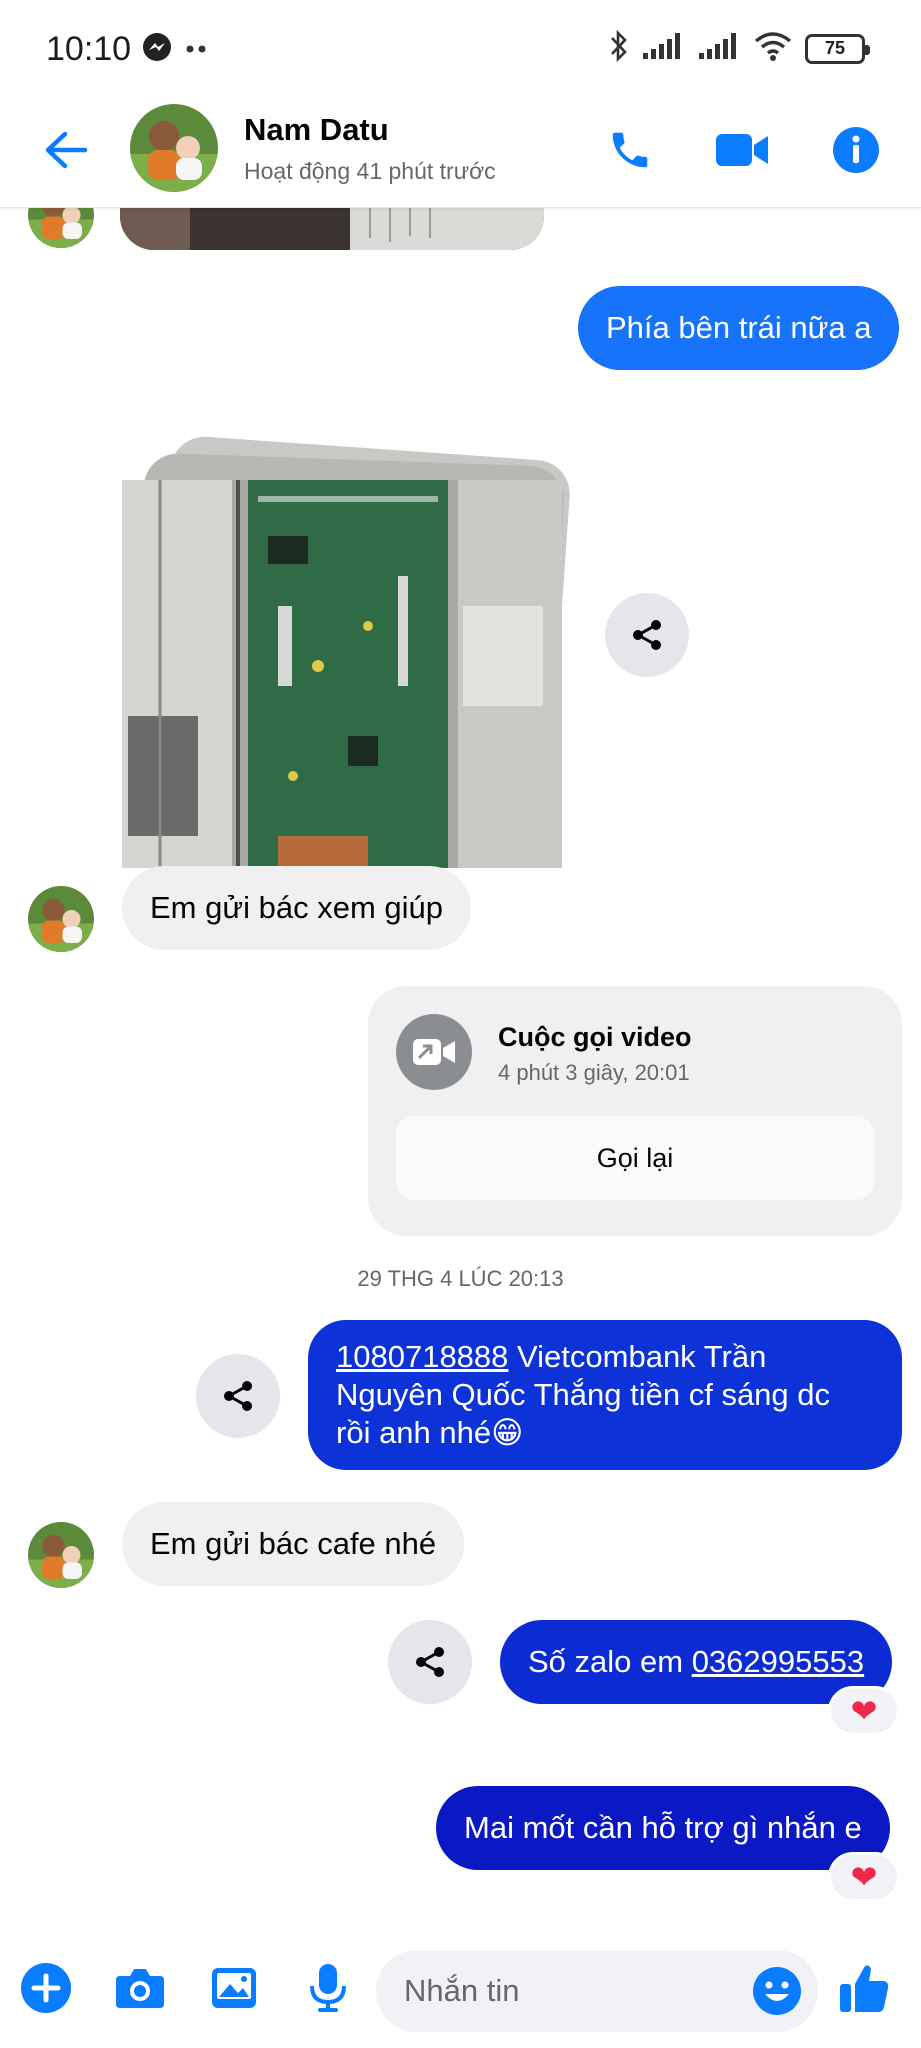 This screenshot has height=2048, width=921. I want to click on photo-message-partial, so click(332, 229).